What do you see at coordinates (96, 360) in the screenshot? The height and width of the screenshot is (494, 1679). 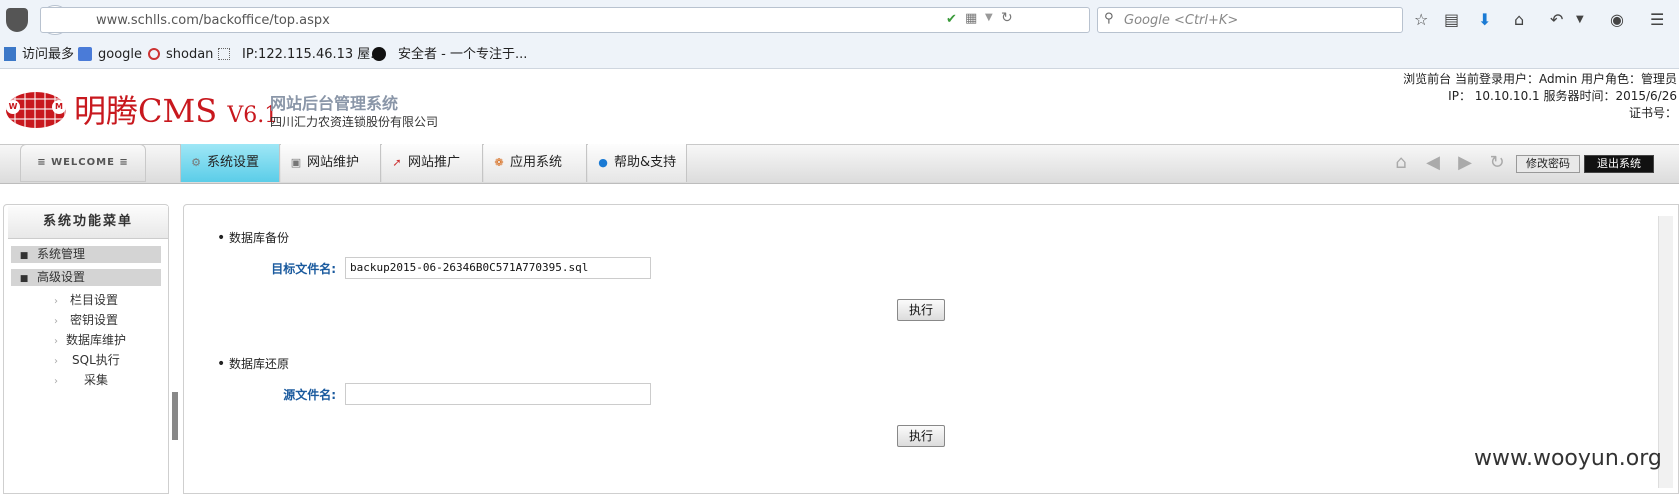 I see `sidebar-item-label: SQL执行` at bounding box center [96, 360].